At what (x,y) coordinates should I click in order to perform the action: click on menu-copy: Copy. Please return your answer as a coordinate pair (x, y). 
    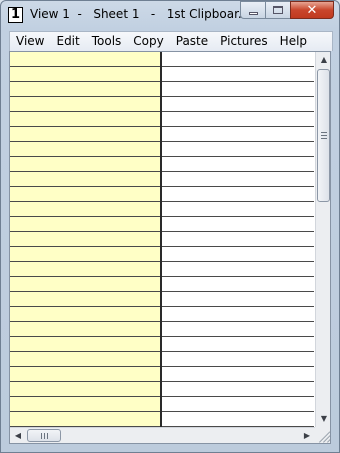
    Looking at the image, I should click on (148, 41).